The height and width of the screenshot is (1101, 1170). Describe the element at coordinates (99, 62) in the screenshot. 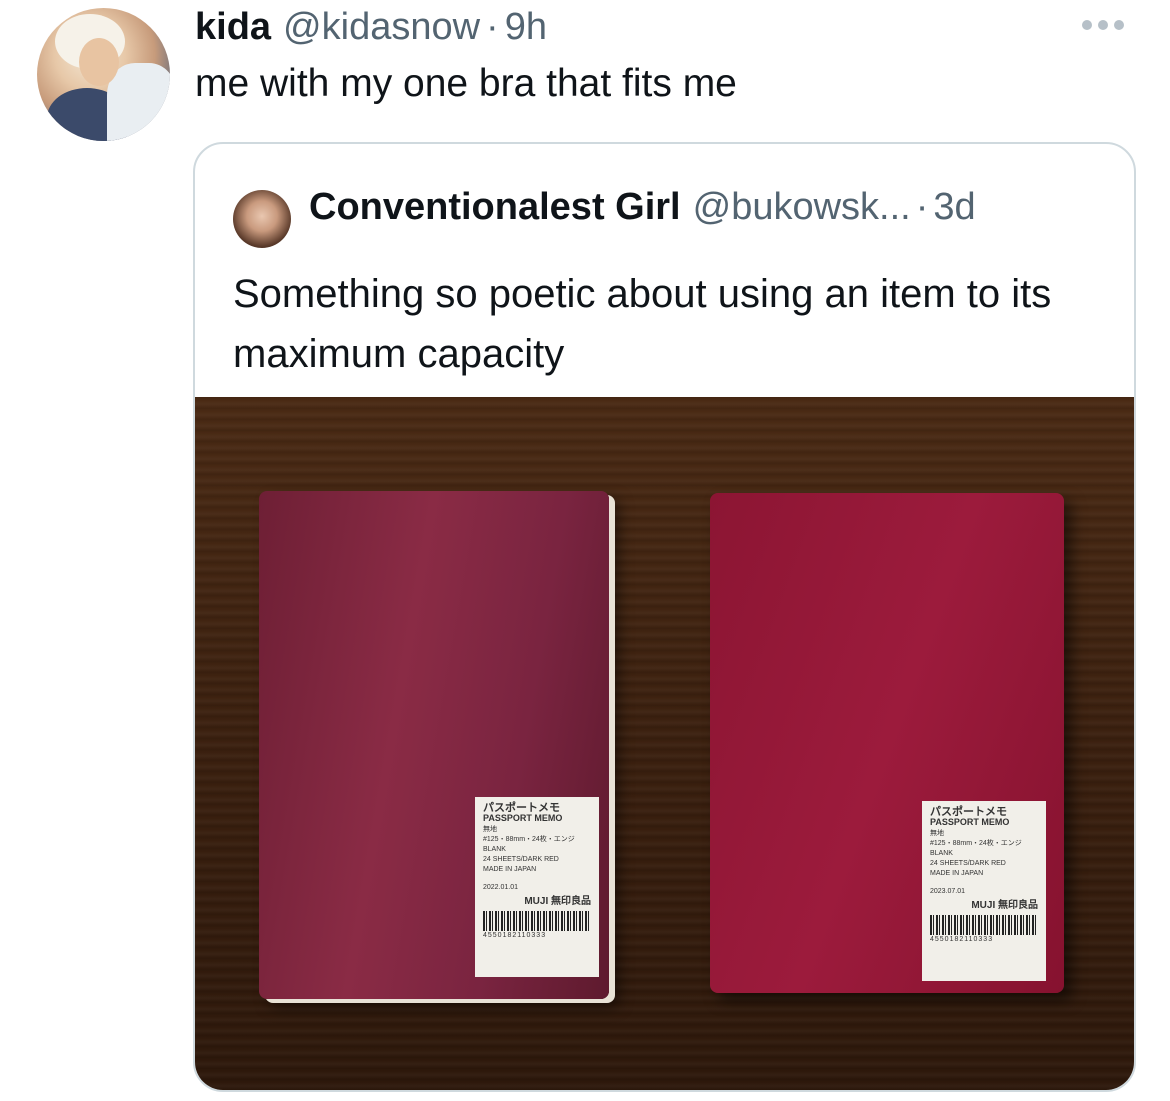

I see `avatar-face` at that location.